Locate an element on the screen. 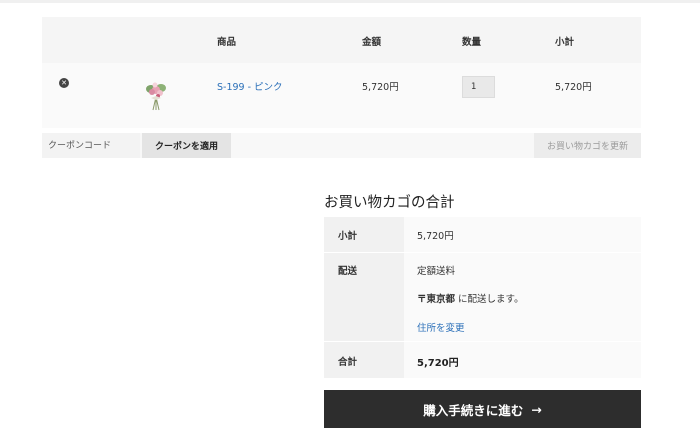  flower-bouquet-thumbnail is located at coordinates (156, 94).